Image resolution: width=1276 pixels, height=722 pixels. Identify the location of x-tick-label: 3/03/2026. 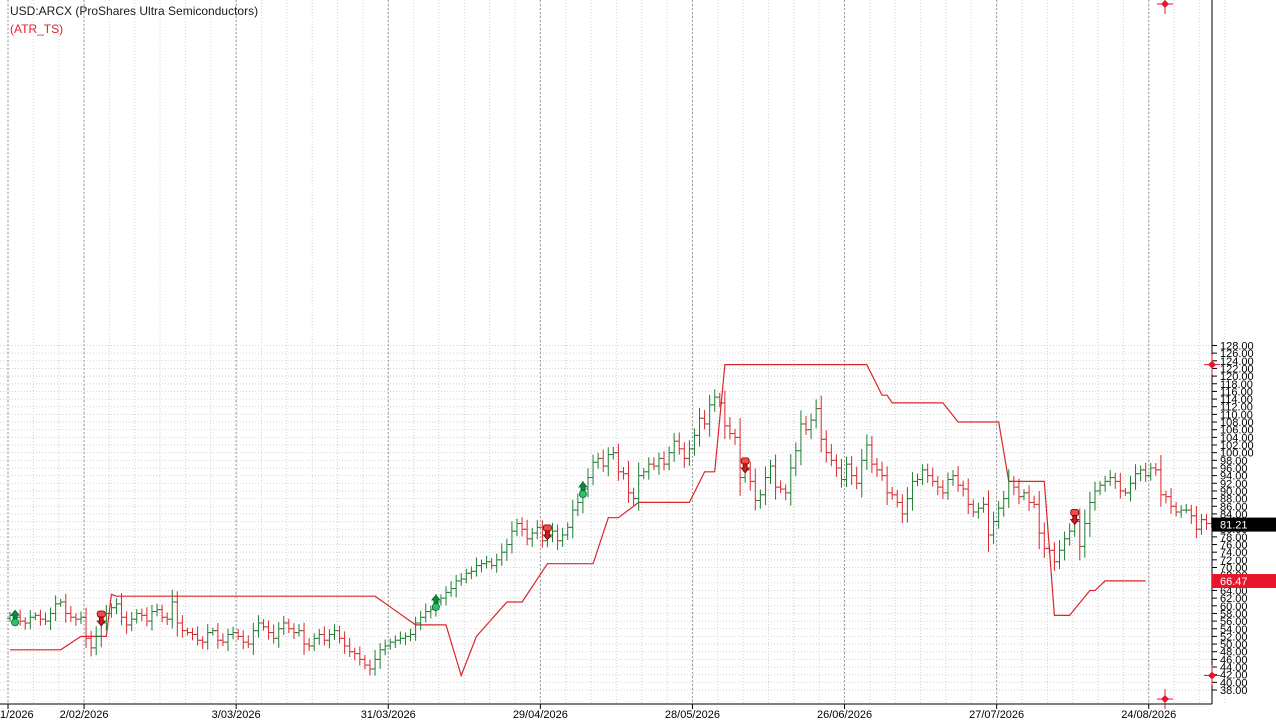
(236, 715).